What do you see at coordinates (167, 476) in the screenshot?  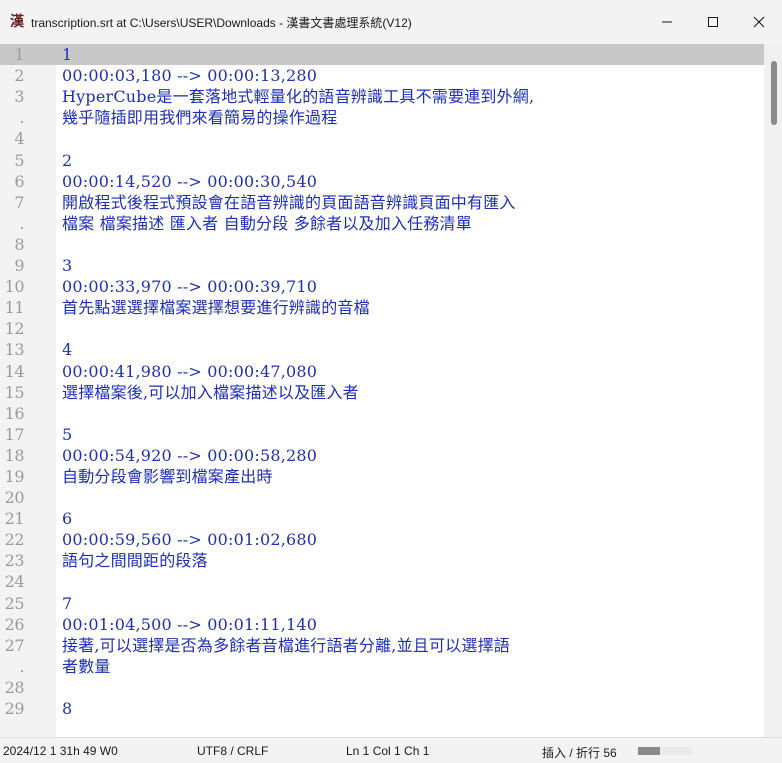 I see `line-text: 自動分段會影響到檔案產出時` at bounding box center [167, 476].